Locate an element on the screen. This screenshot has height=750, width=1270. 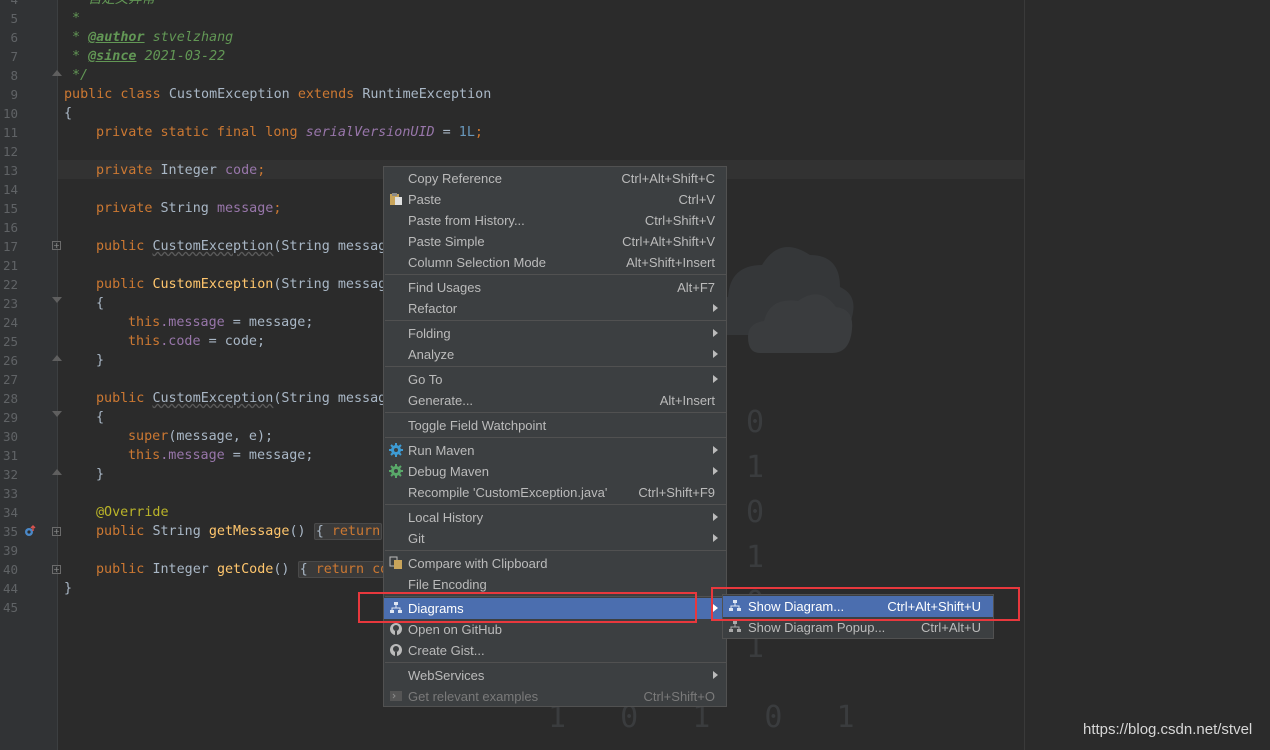
javadoc-tag: @author is located at coordinates (116, 37).